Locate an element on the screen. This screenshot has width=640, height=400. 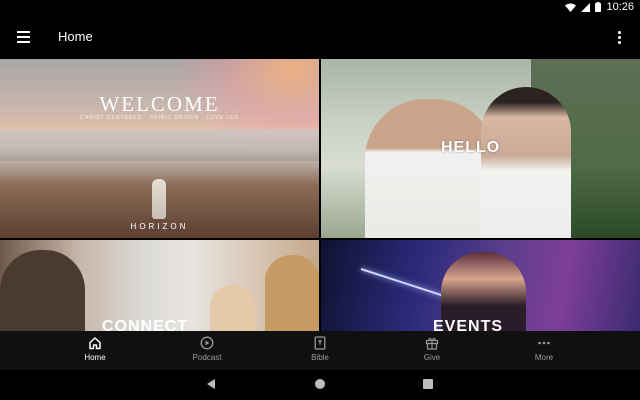
battery-icon is located at coordinates (598, 7).